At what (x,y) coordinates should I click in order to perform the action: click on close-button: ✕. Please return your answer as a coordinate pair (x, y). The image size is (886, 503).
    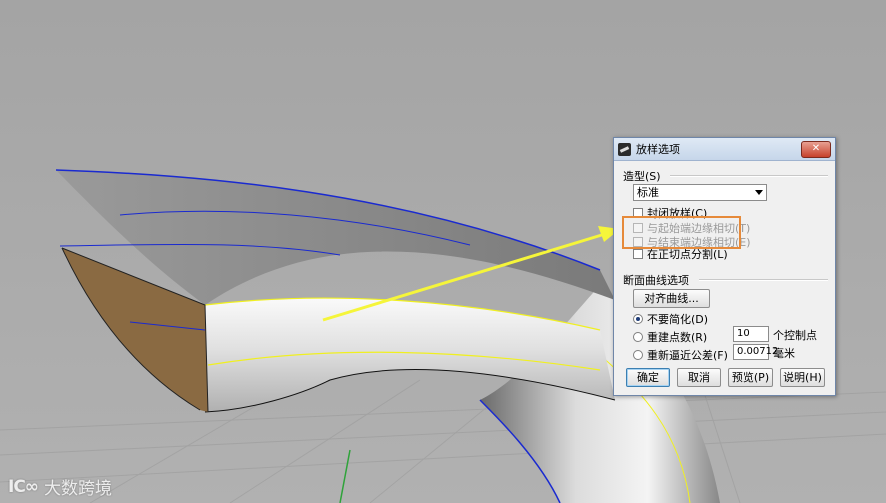
    Looking at the image, I should click on (816, 149).